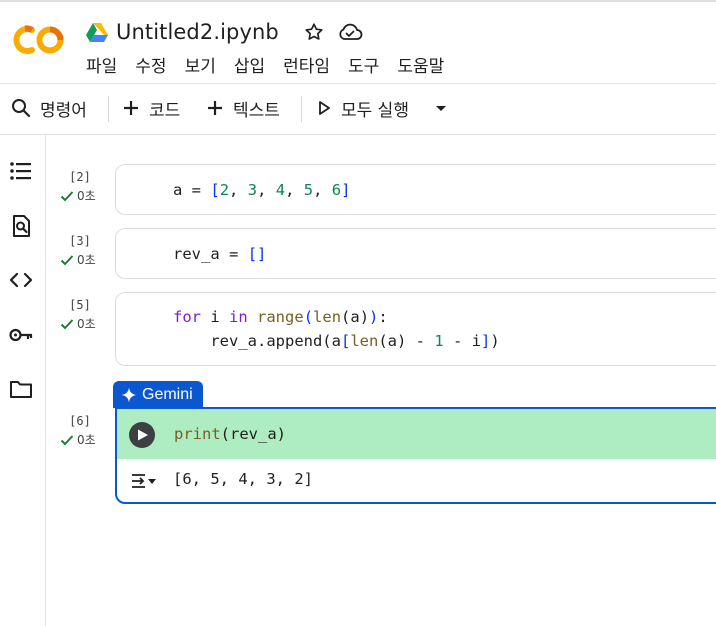 This screenshot has width=716, height=626. I want to click on add-code-button: 코드, so click(151, 108).